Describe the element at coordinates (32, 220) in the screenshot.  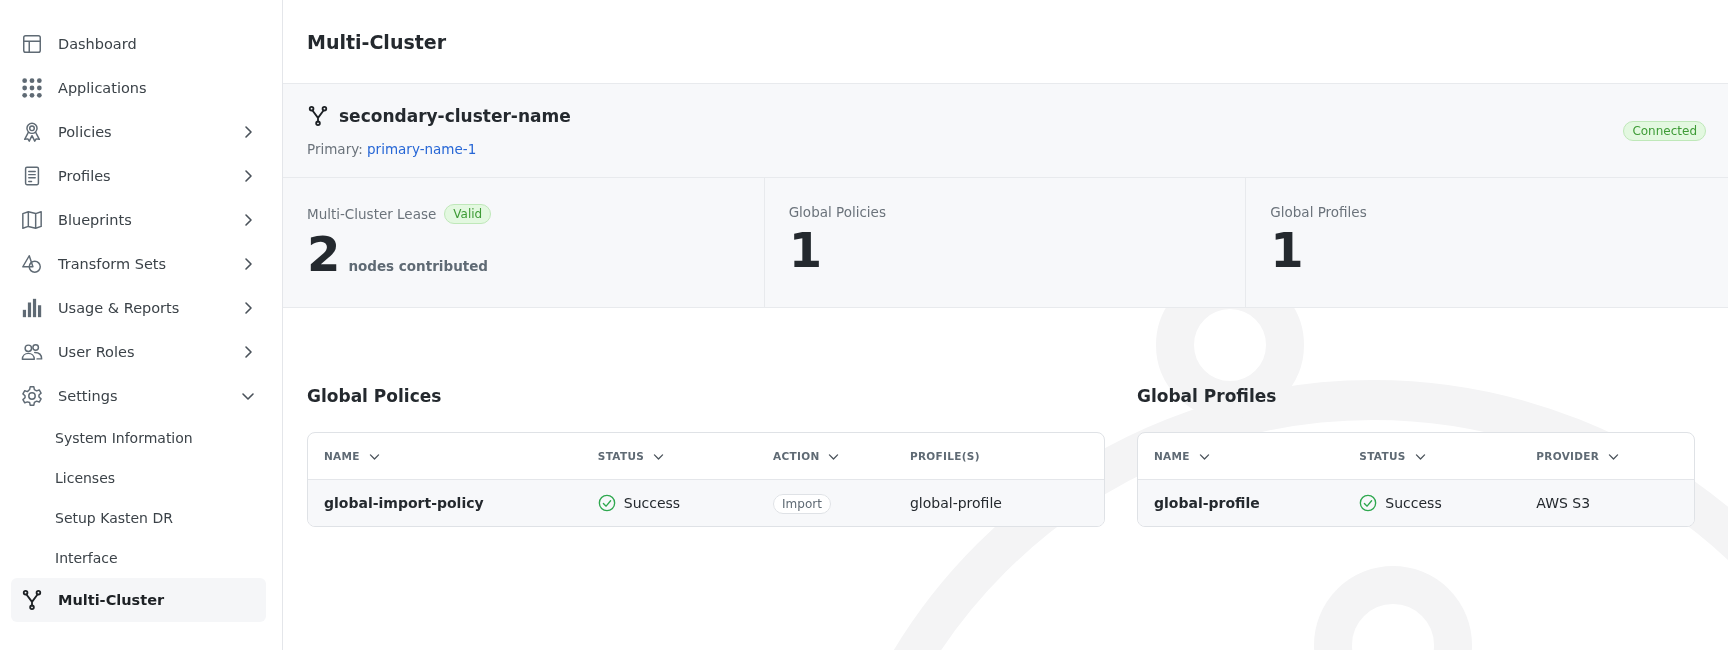
I see `map-icon` at that location.